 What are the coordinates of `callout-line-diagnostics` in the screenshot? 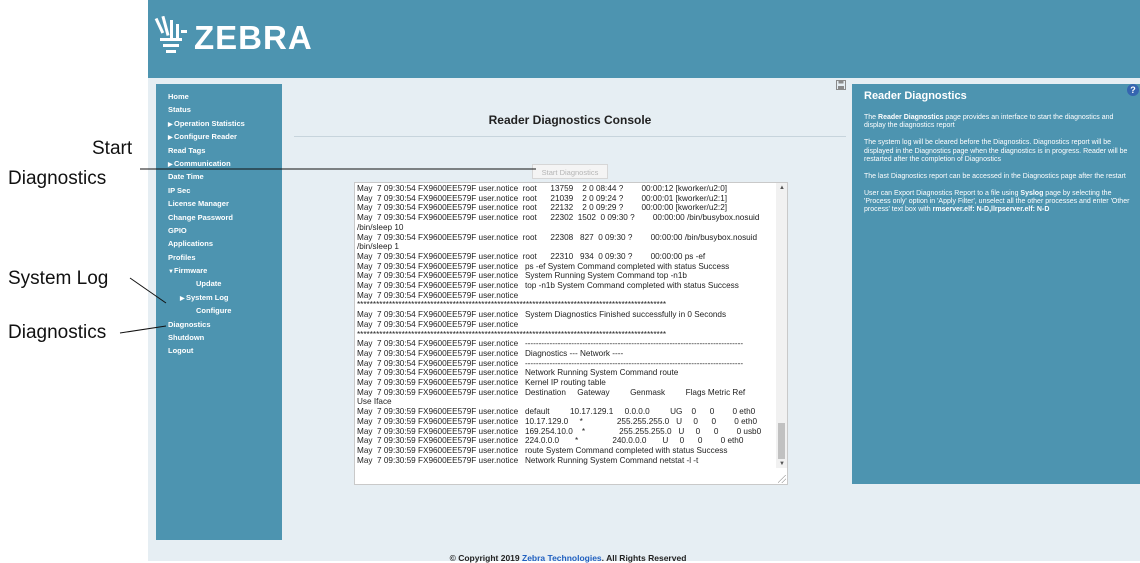 It's located at (143, 329).